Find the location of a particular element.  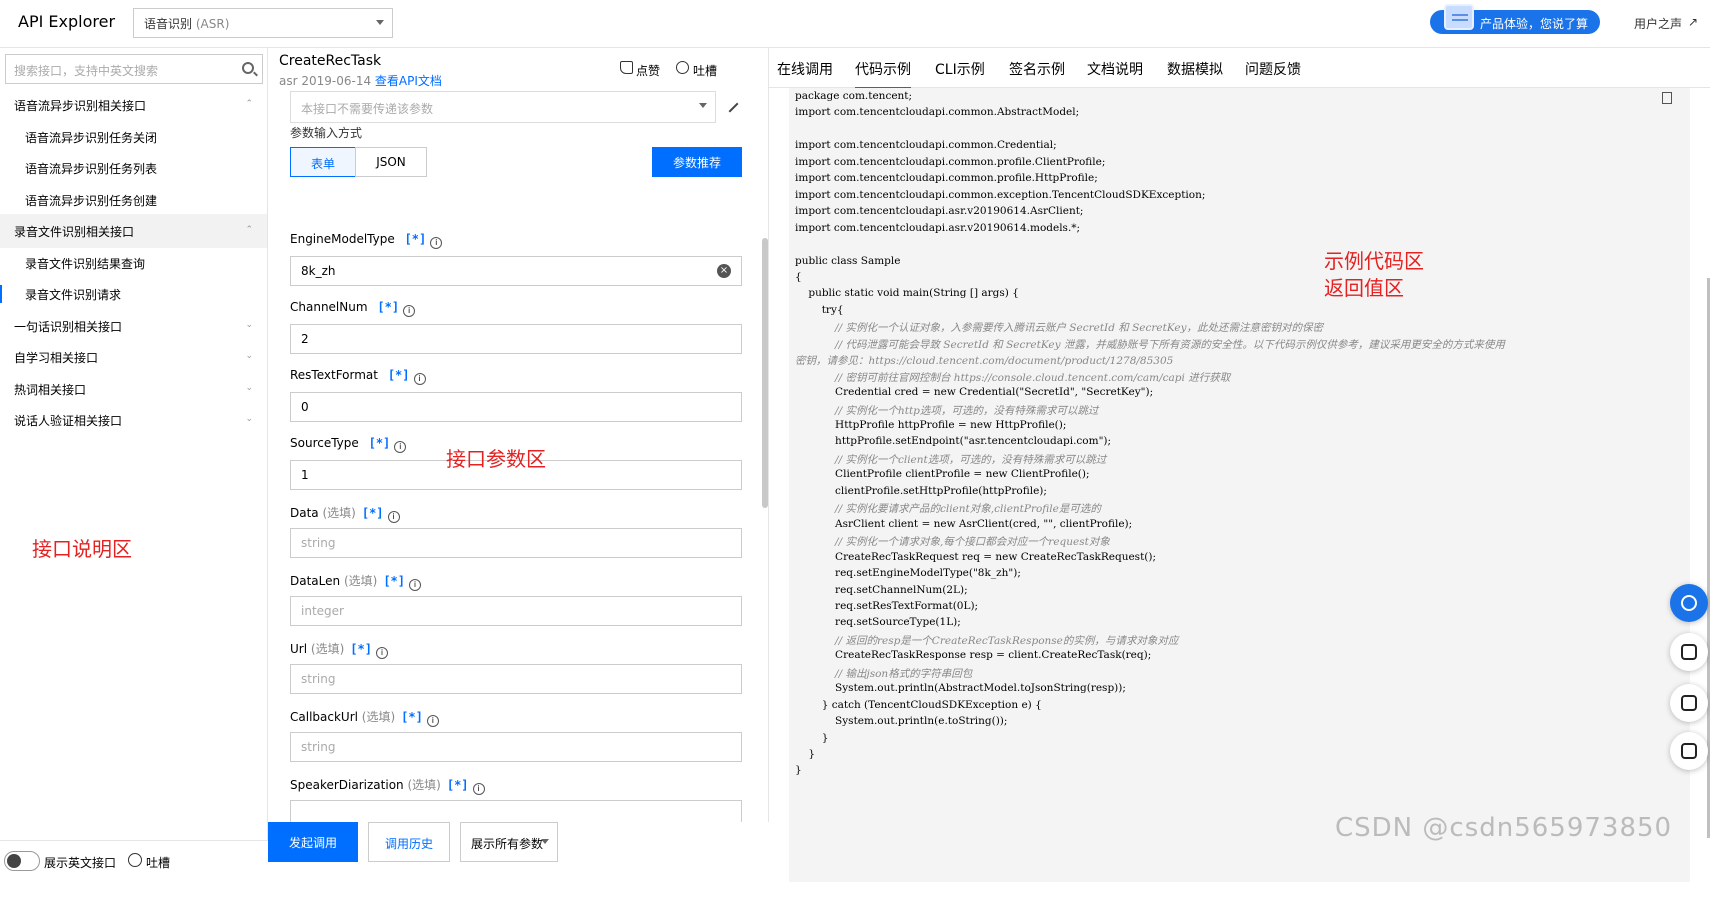

tab-7: 问题反馈 is located at coordinates (1273, 69).